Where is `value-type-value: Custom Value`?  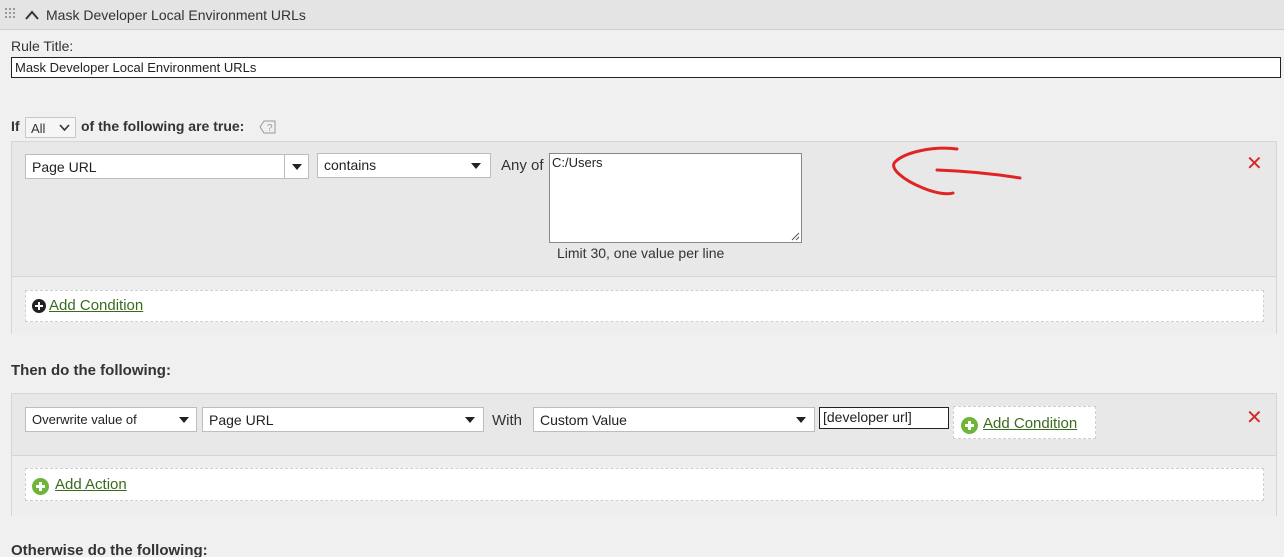
value-type-value: Custom Value is located at coordinates (583, 420).